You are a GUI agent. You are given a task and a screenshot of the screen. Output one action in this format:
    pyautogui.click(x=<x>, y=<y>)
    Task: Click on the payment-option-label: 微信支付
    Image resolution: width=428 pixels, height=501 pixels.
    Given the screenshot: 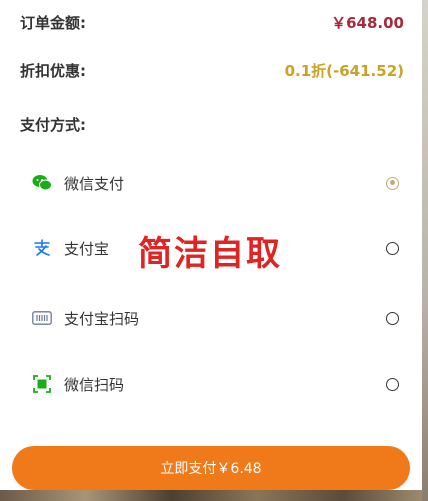 What is the action you would take?
    pyautogui.click(x=94, y=183)
    